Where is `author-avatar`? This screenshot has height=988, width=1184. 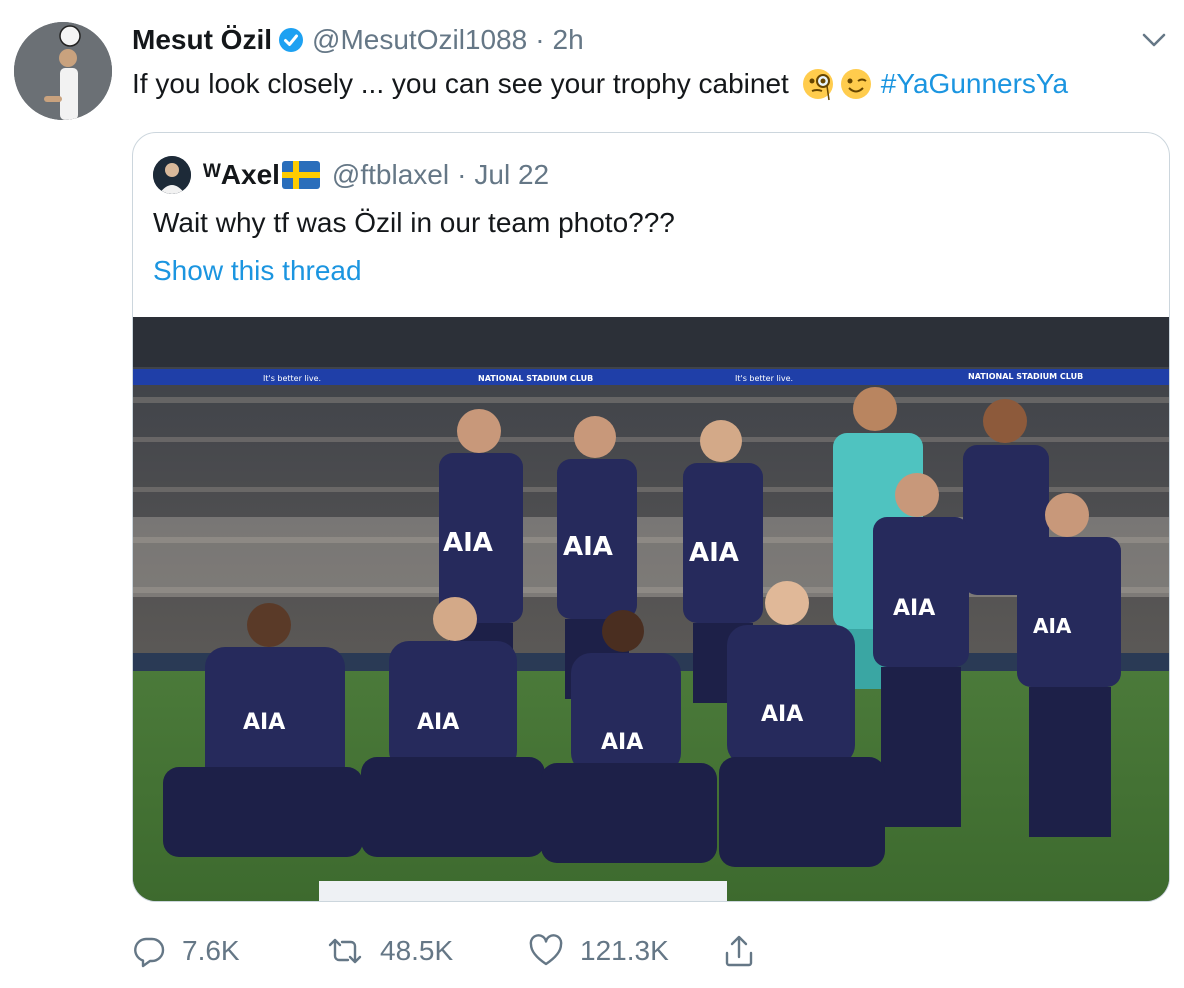 author-avatar is located at coordinates (63, 71).